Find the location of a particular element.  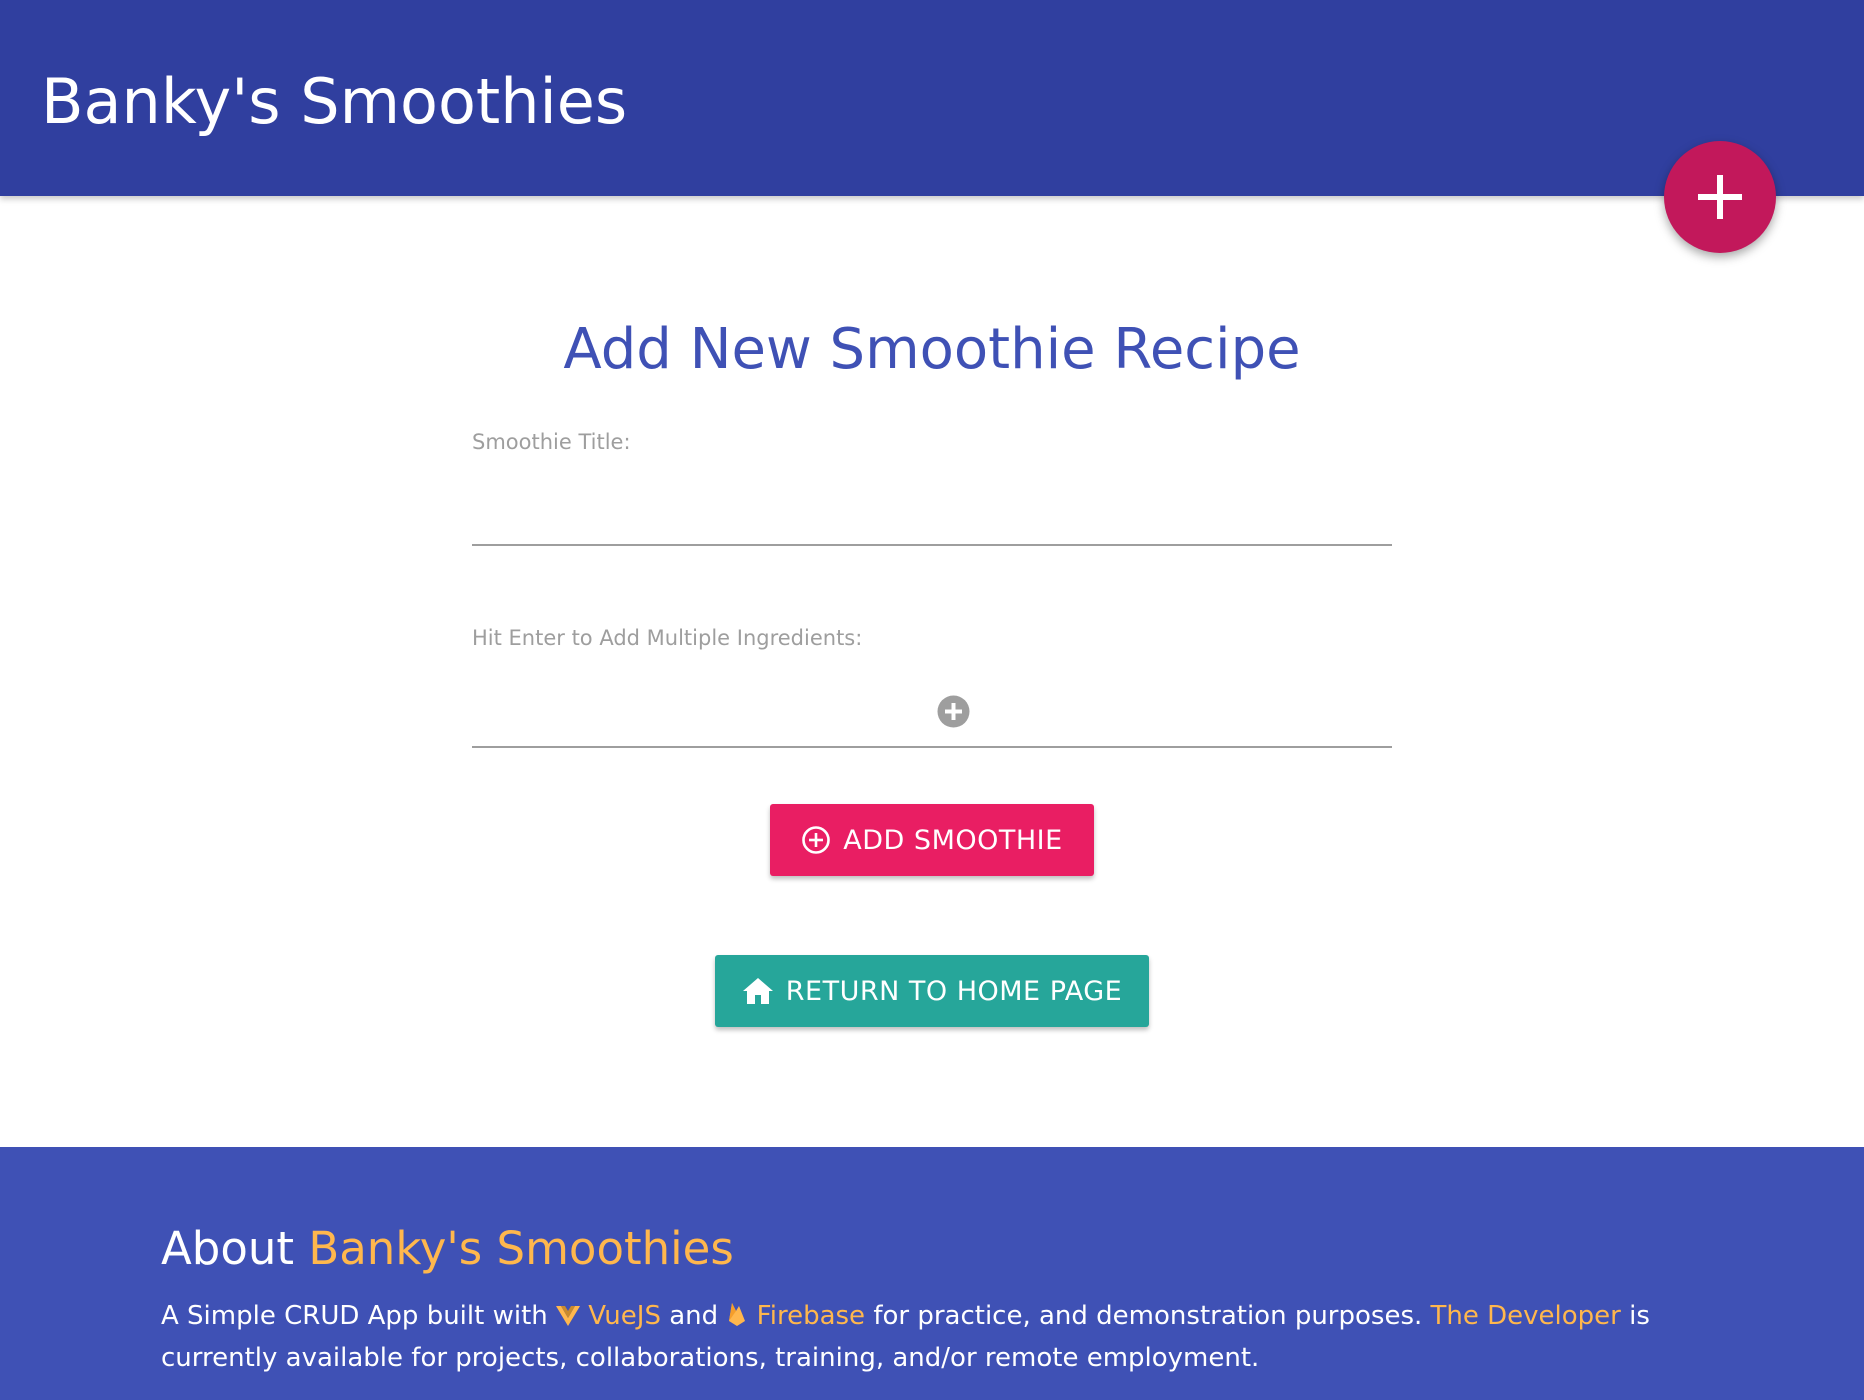

page-title: Add New Smoothie Recipe is located at coordinates (932, 349).